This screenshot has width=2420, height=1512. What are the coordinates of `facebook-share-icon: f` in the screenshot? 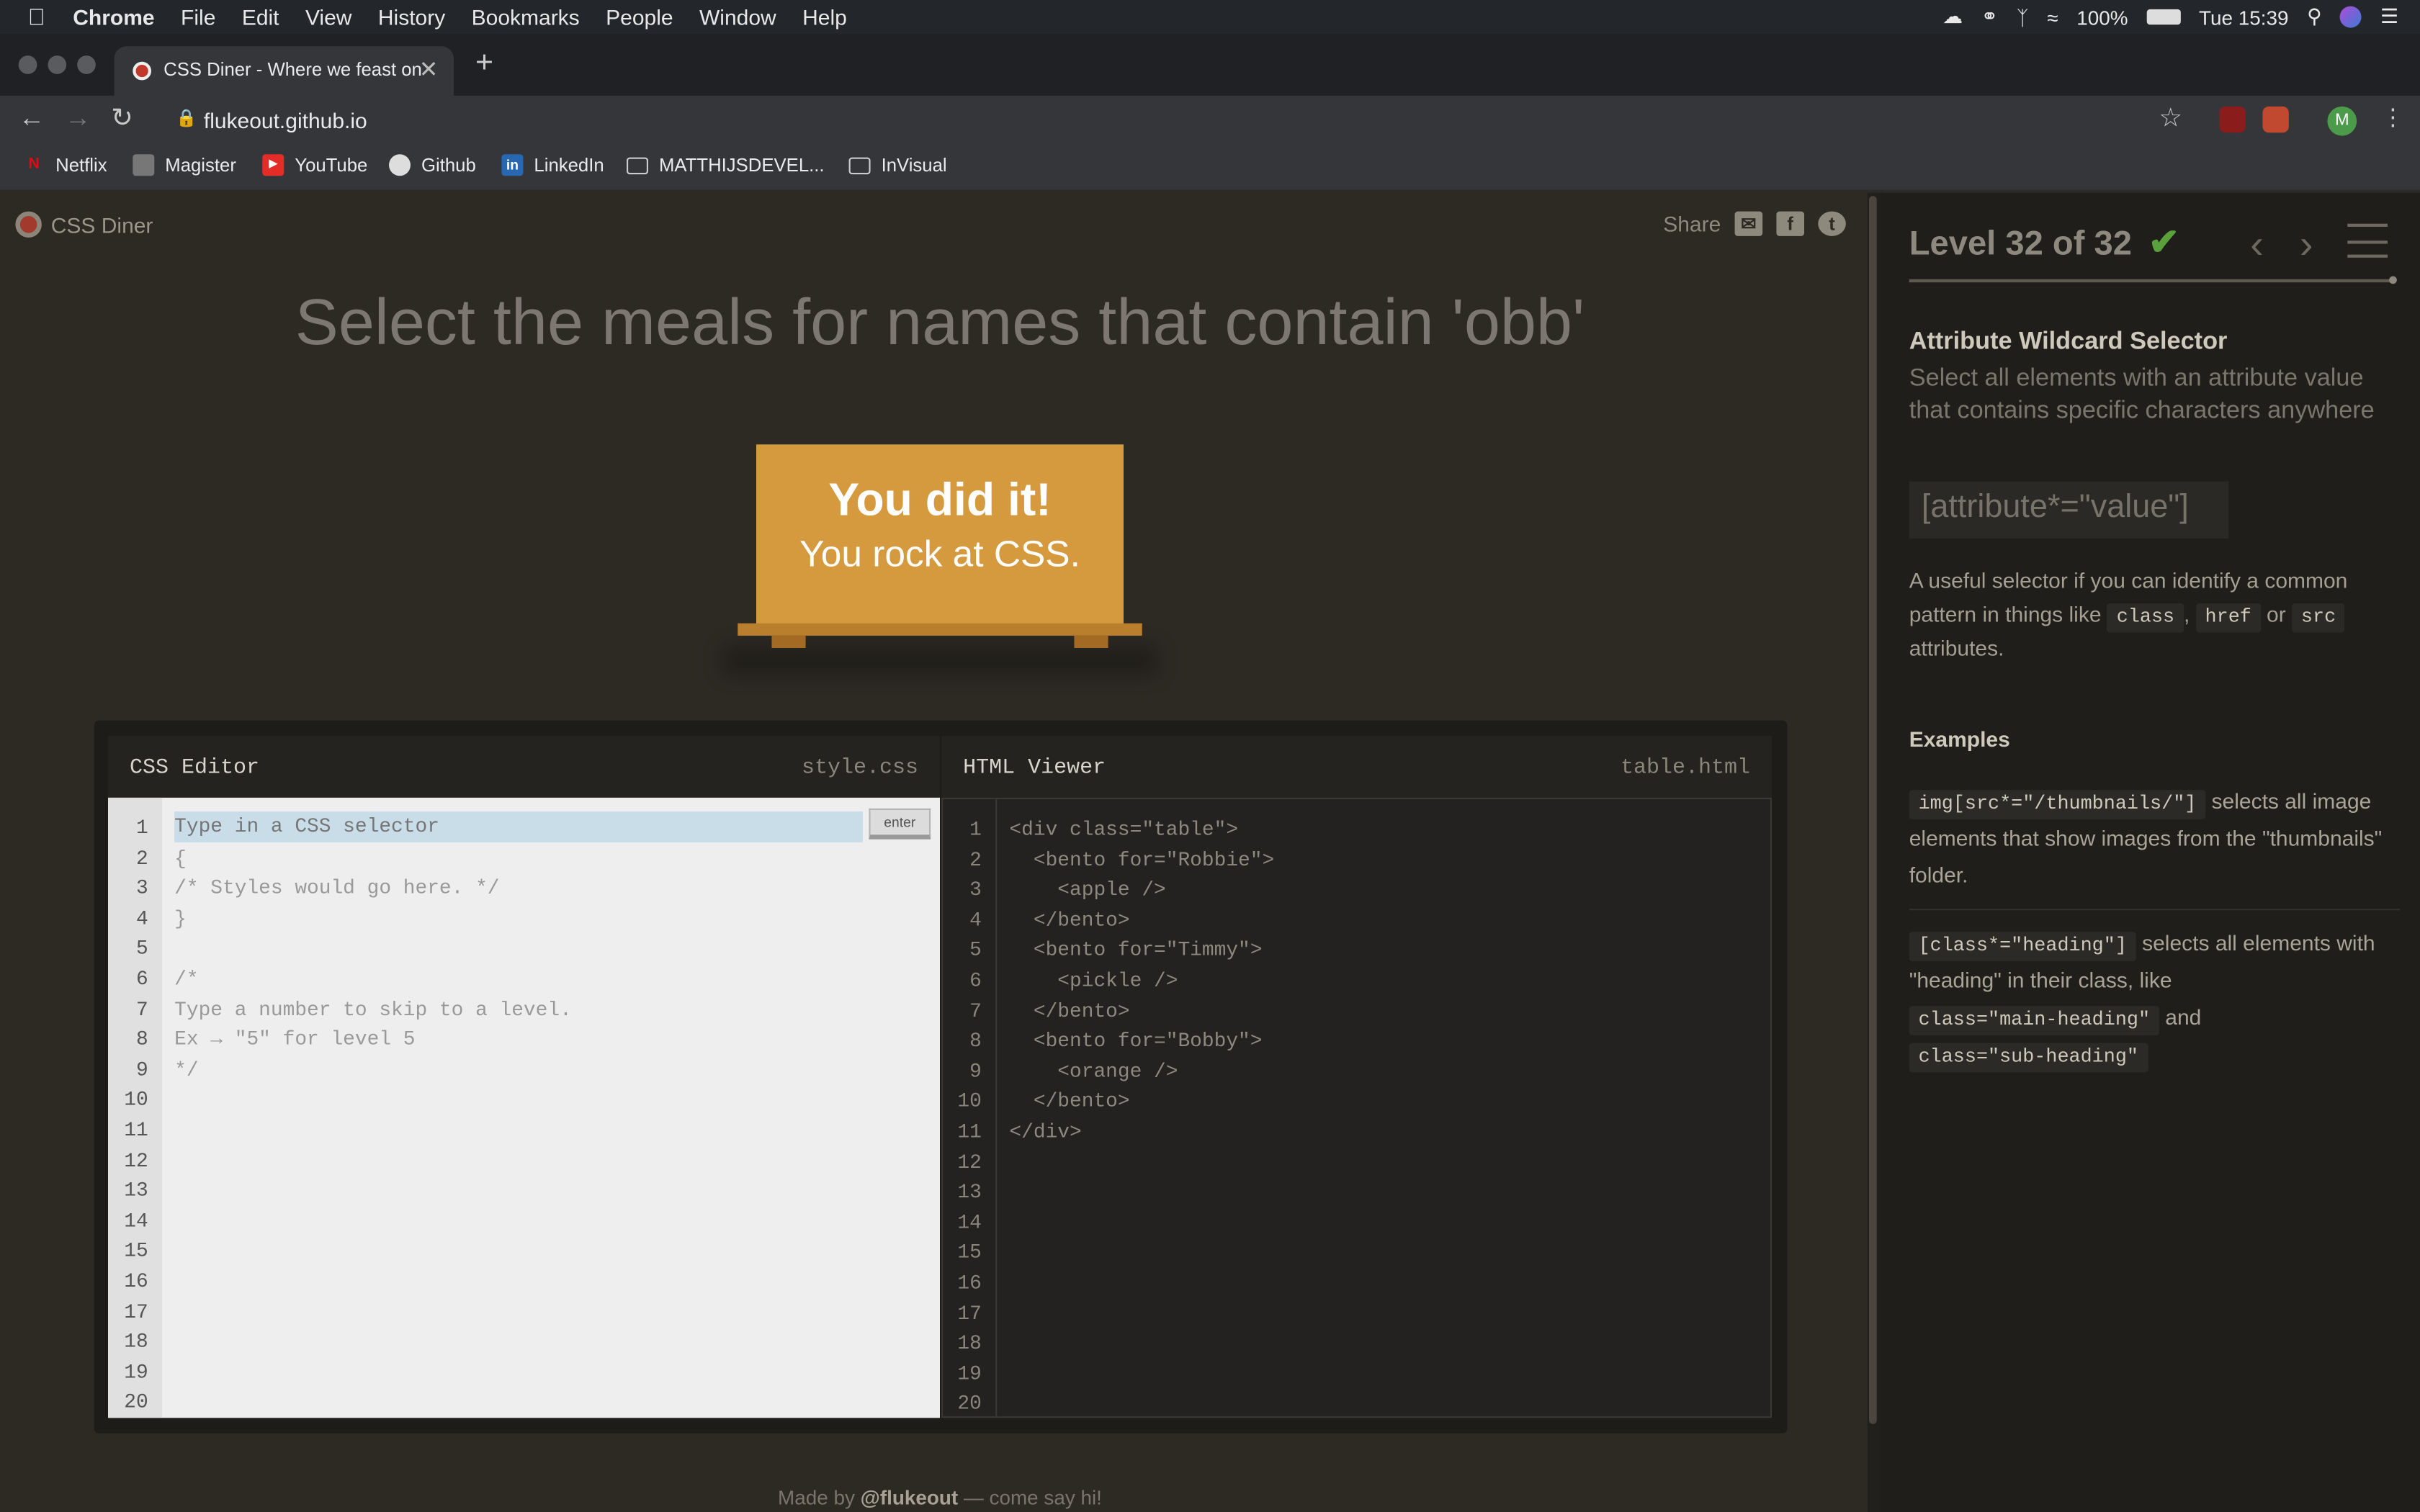 It's located at (1790, 223).